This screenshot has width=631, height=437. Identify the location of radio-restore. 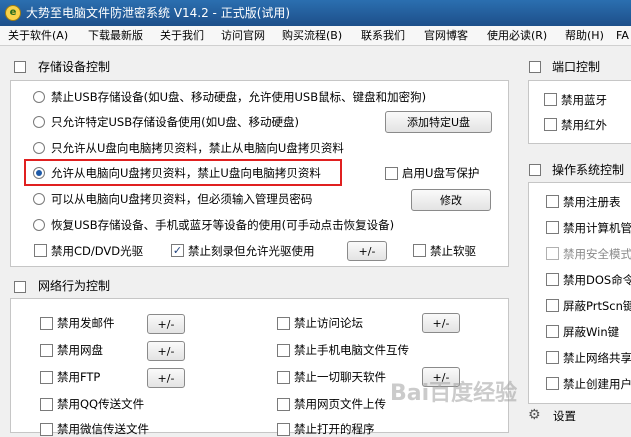
(39, 225).